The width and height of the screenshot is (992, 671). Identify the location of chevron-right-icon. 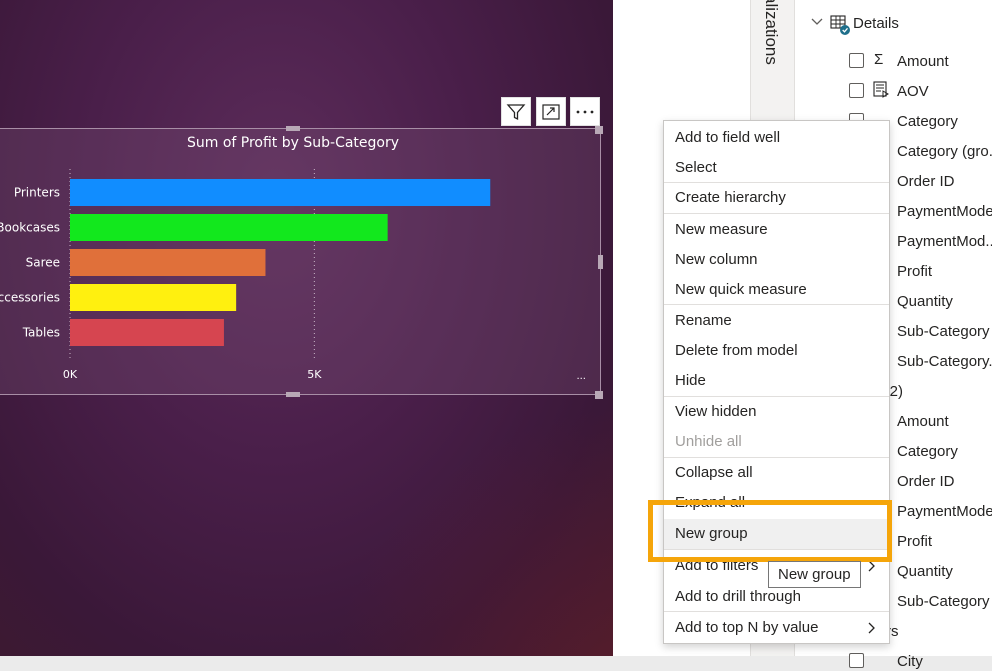
(872, 633).